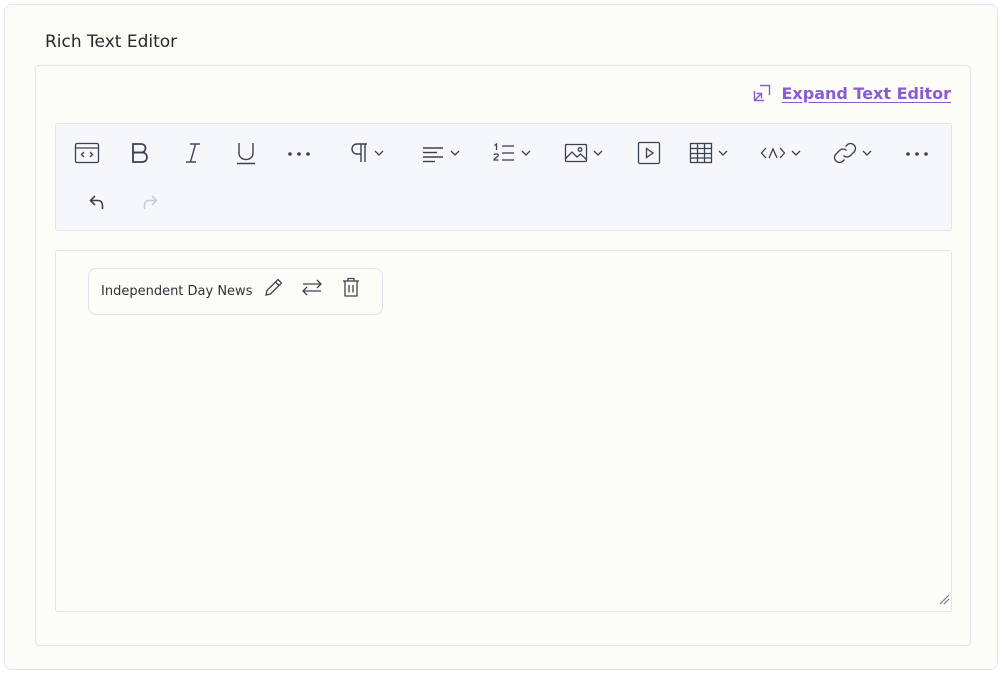 Image resolution: width=1005 pixels, height=674 pixels. I want to click on expand-text-editor-link: Expand Text Editor, so click(852, 93).